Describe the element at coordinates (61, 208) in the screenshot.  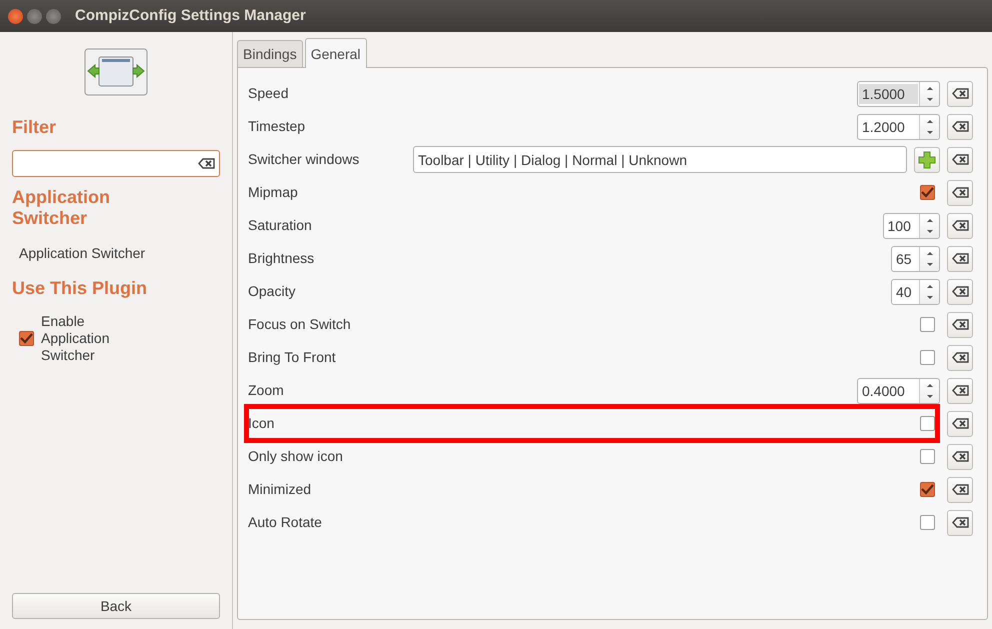
I see `section-heading: Application Switcher` at that location.